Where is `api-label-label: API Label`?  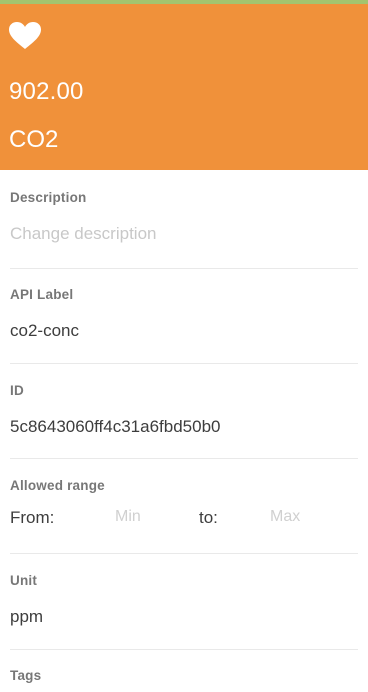 api-label-label: API Label is located at coordinates (42, 294).